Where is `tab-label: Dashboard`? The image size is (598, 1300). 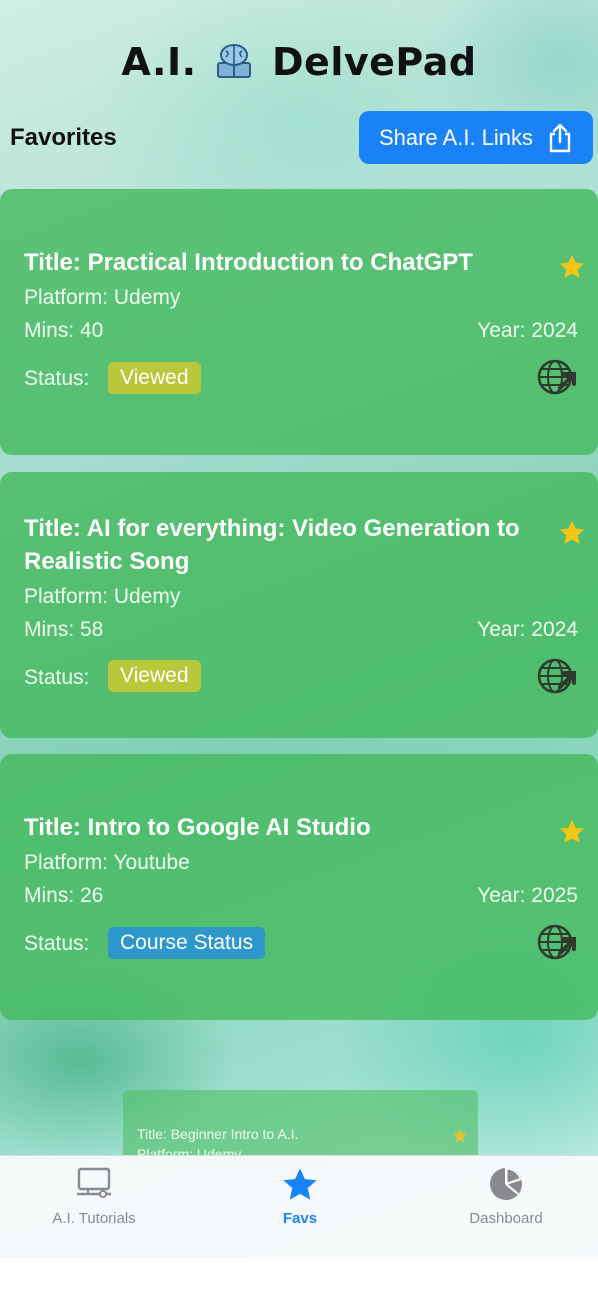 tab-label: Dashboard is located at coordinates (506, 1218).